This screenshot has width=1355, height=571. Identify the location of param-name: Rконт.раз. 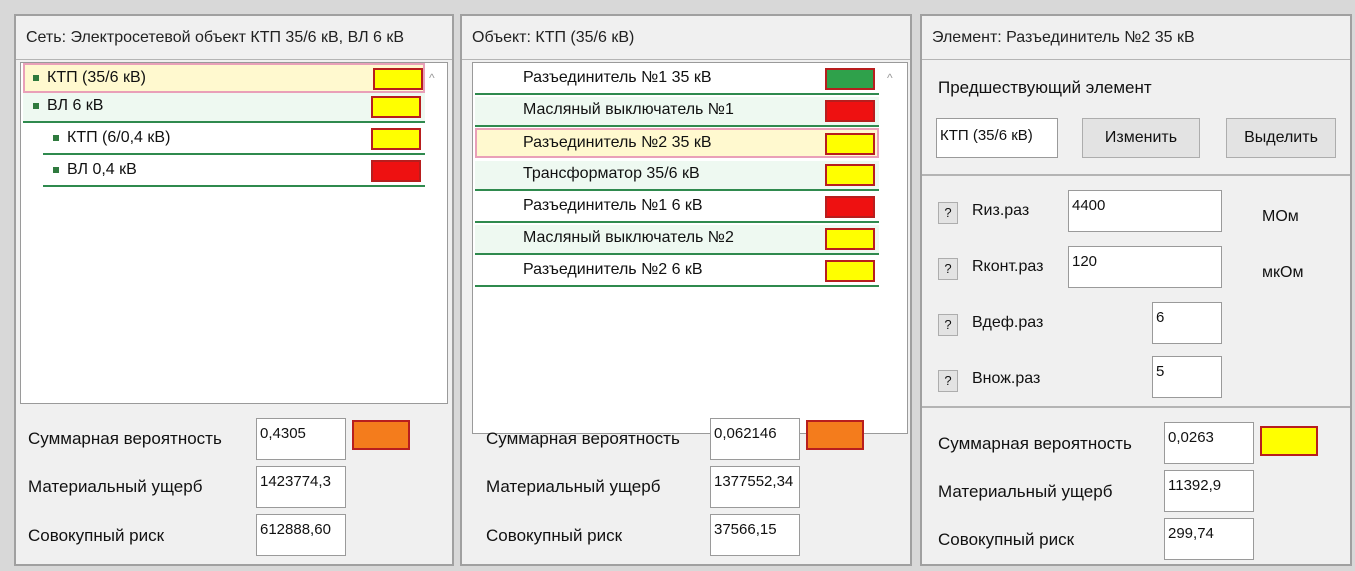
(1008, 266).